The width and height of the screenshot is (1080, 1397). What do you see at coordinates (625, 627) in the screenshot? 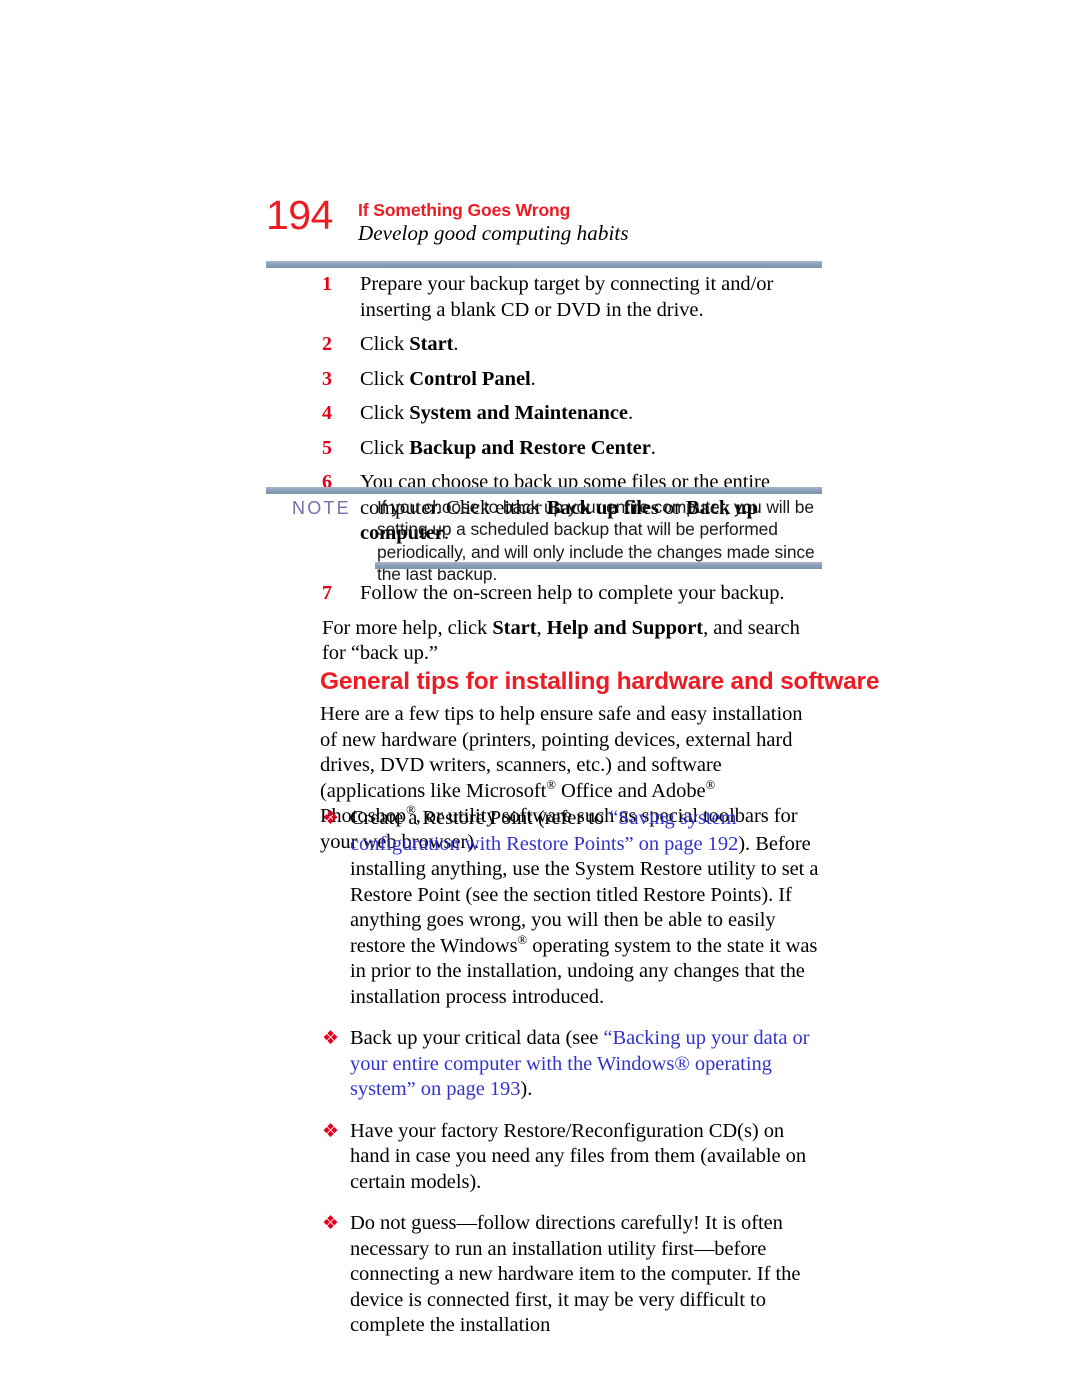
I see `more-help-emphasis: Help and Support` at bounding box center [625, 627].